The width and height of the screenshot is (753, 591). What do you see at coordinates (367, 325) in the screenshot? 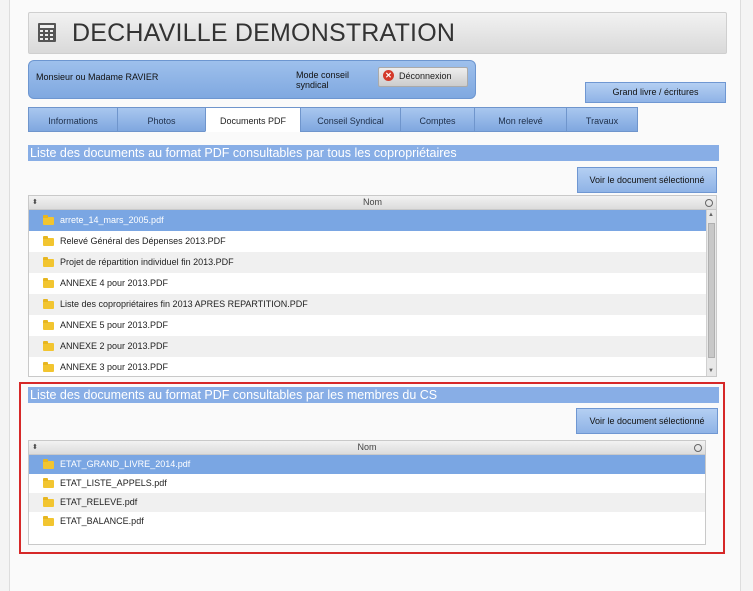
I see `list-item: ANNEXE 5 pour 2013.PDF` at bounding box center [367, 325].